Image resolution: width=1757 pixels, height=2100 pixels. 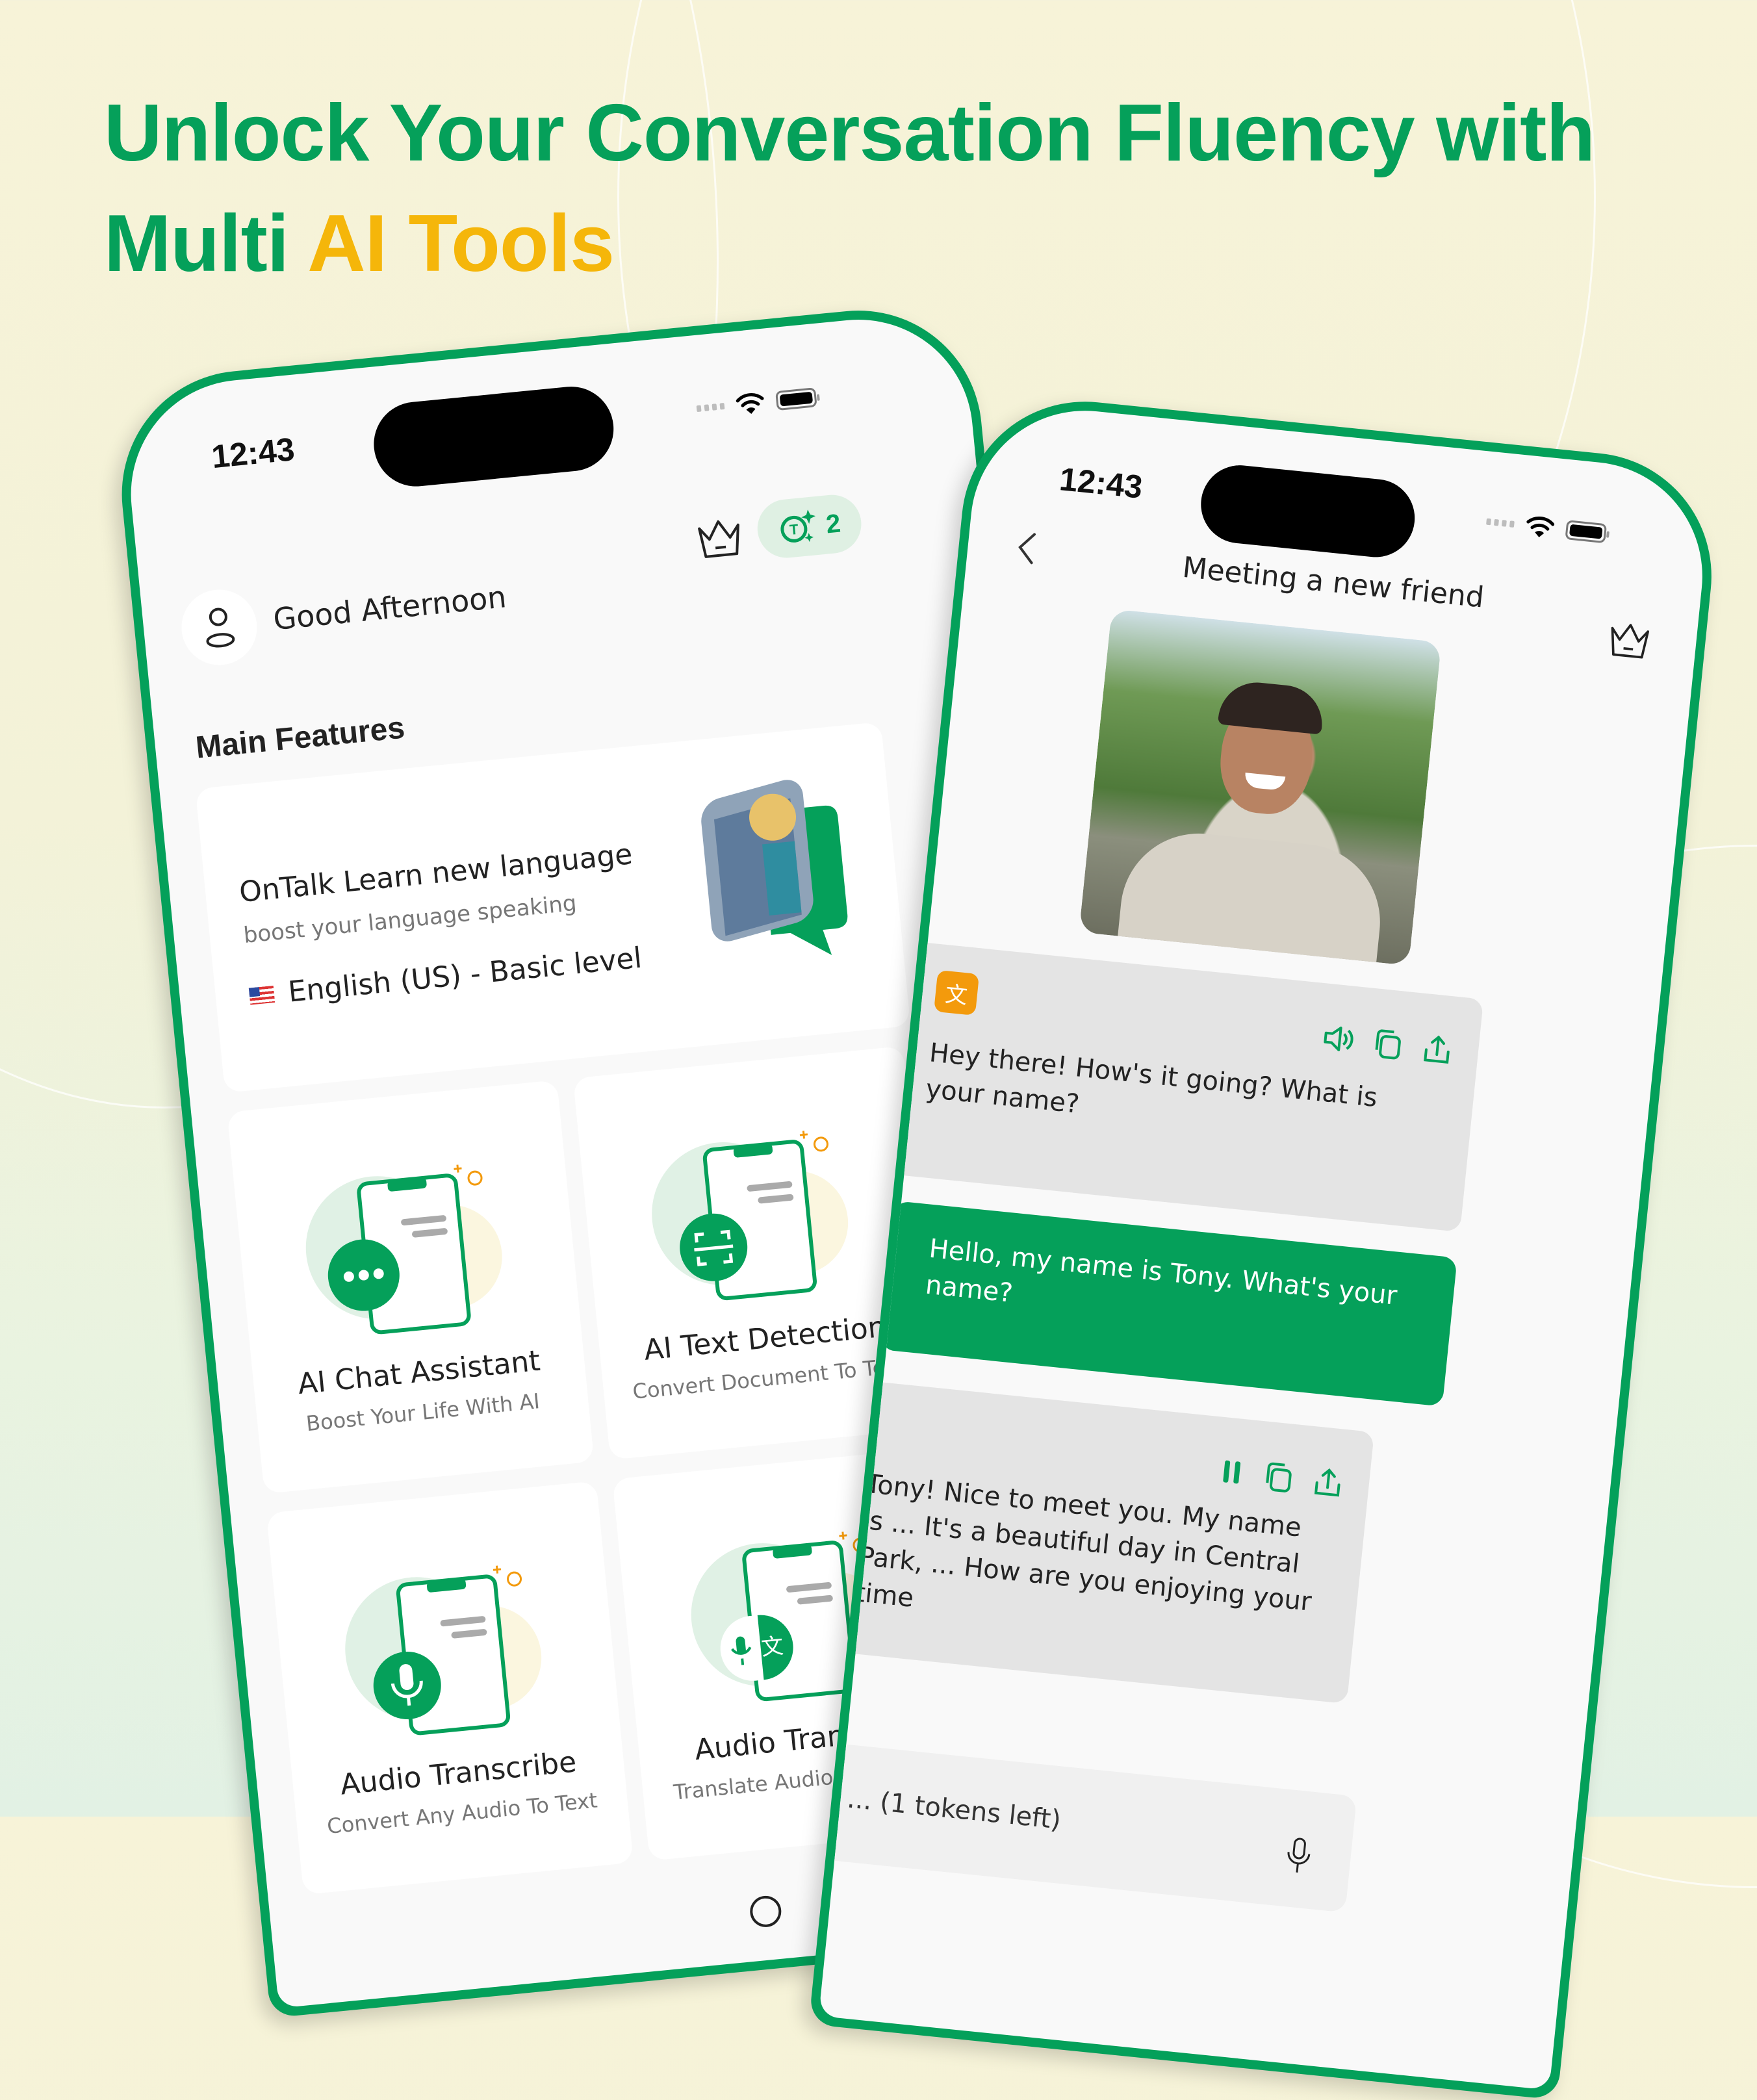 I want to click on token-sparkle-icon: T, so click(x=797, y=526).